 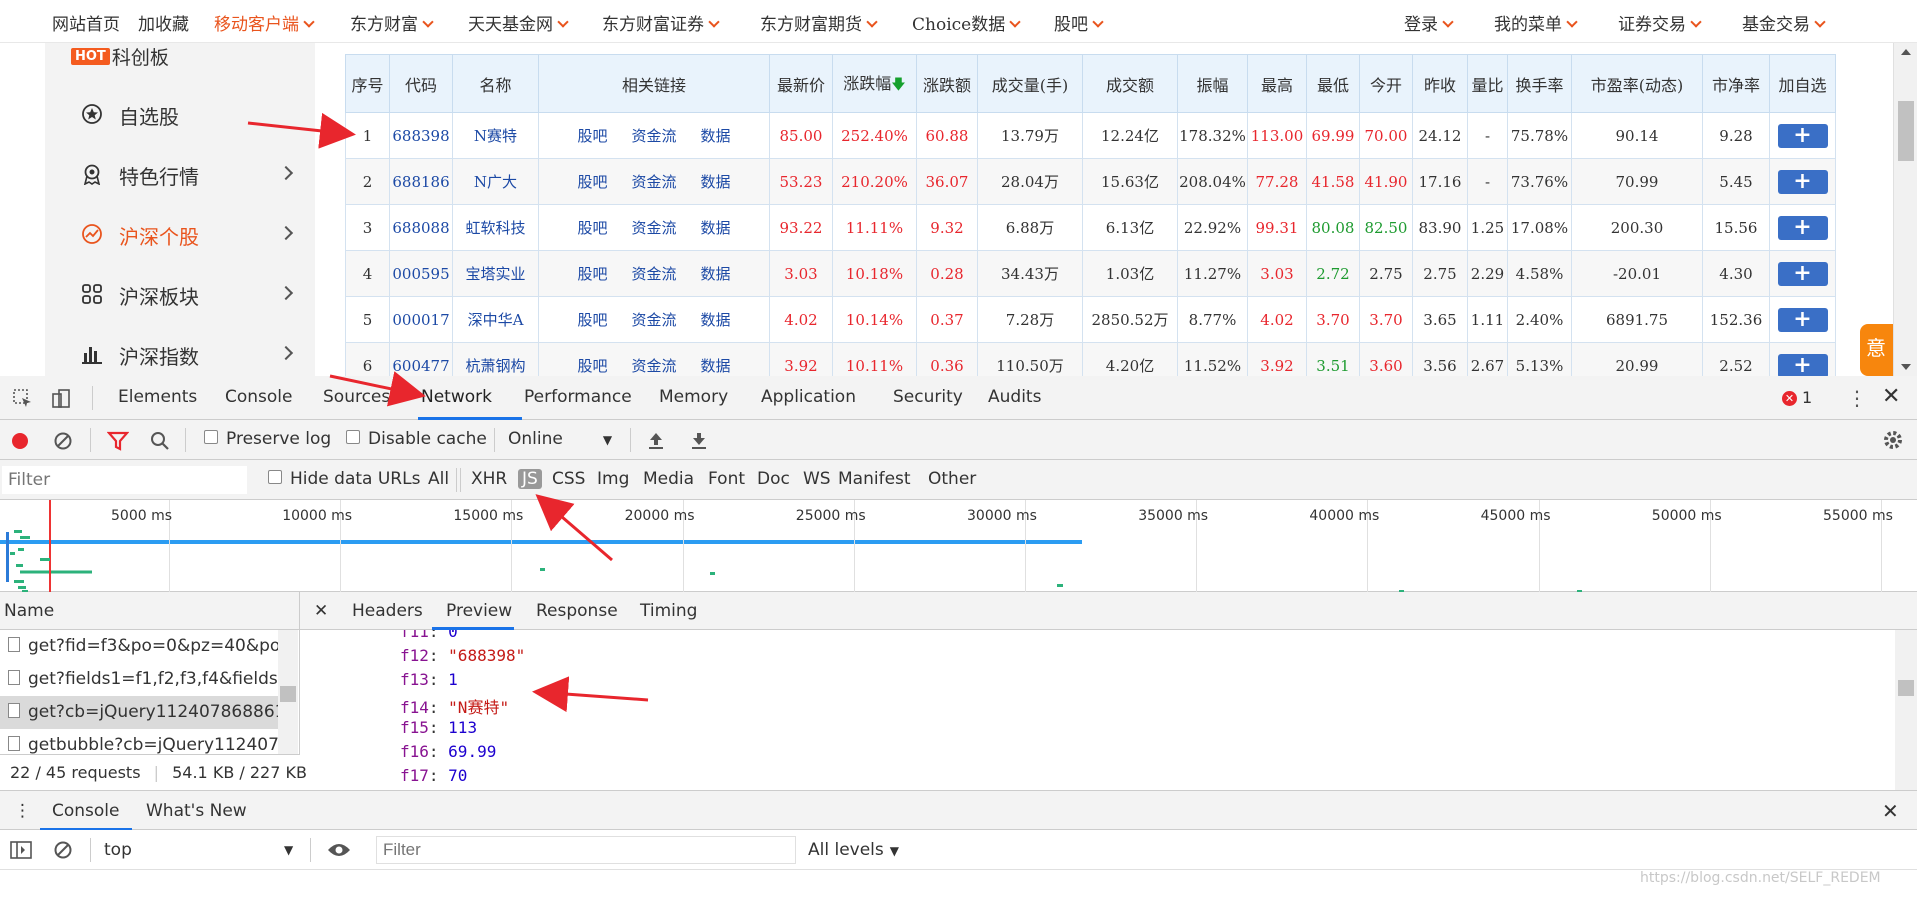 I want to click on preview-scrollbar, so click(x=1906, y=710).